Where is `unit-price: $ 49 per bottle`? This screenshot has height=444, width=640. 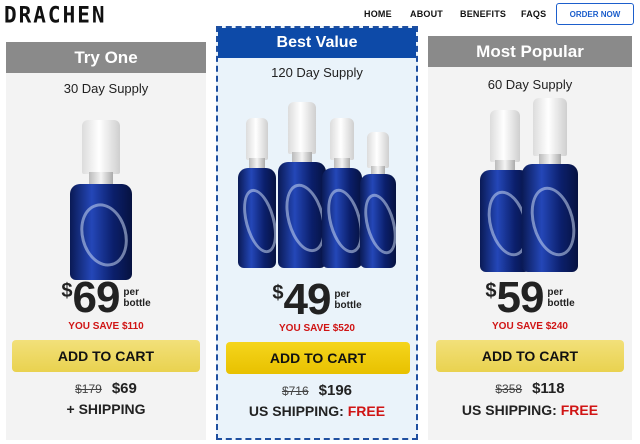 unit-price: $ 49 per bottle is located at coordinates (317, 299).